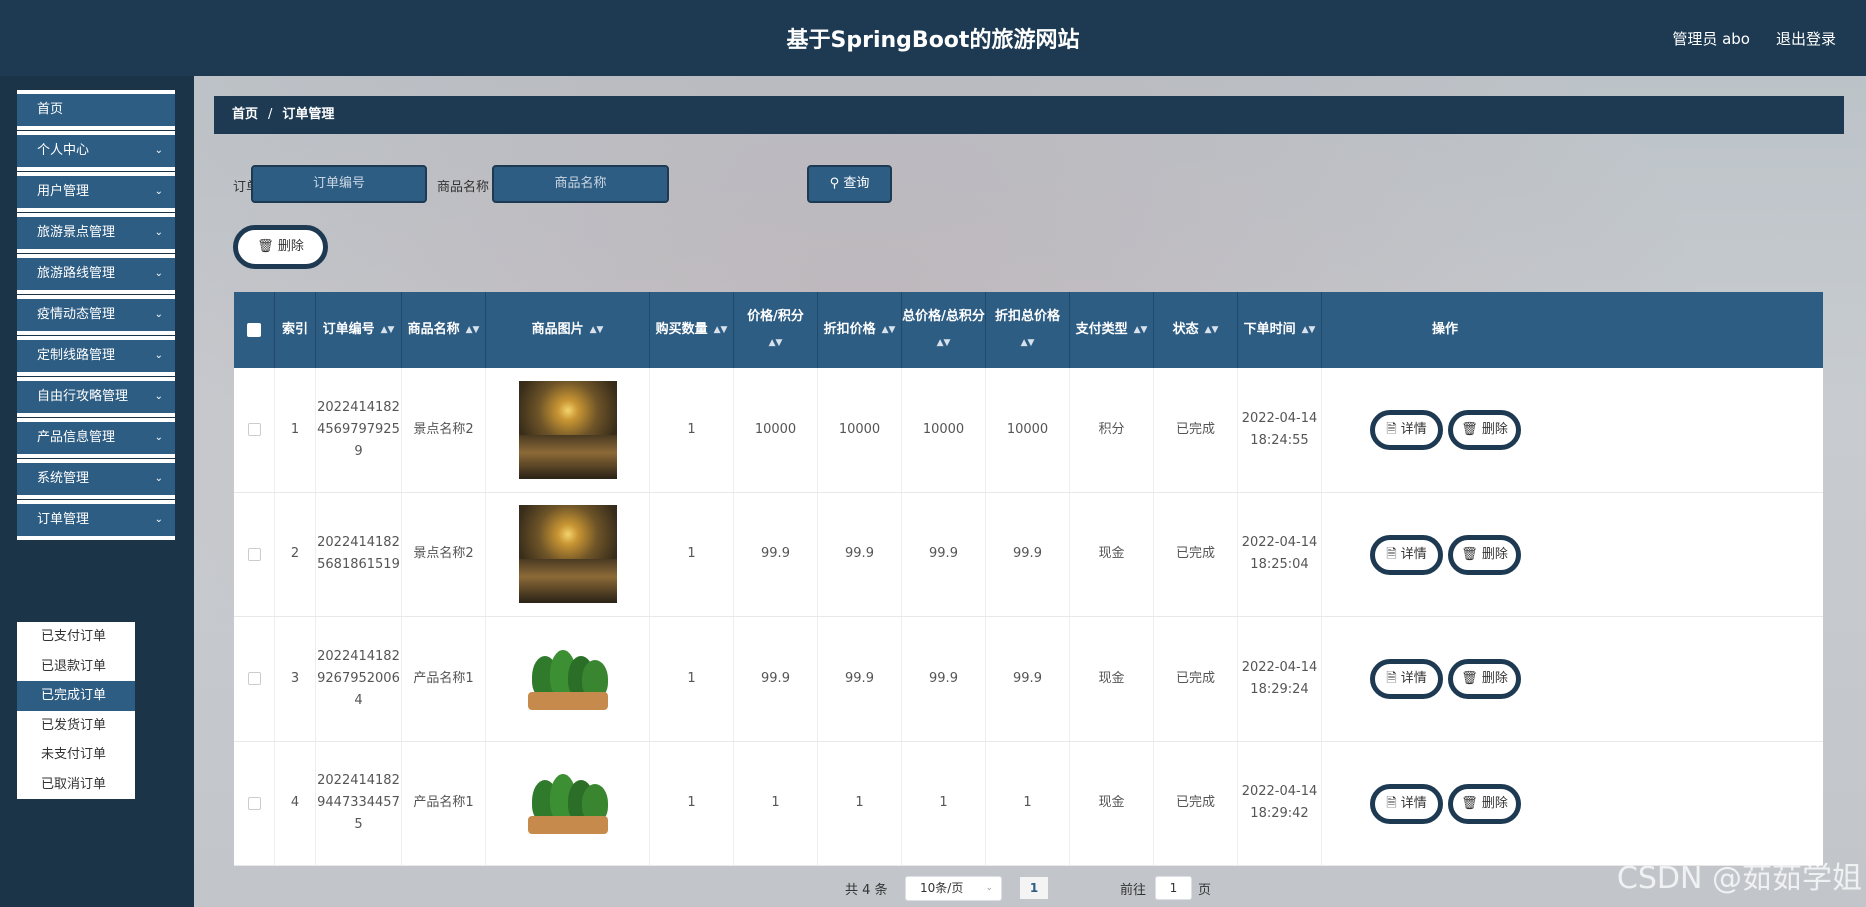 The image size is (1866, 907). What do you see at coordinates (96, 479) in the screenshot?
I see `sidebar-item-system: 系统管理 ⌄` at bounding box center [96, 479].